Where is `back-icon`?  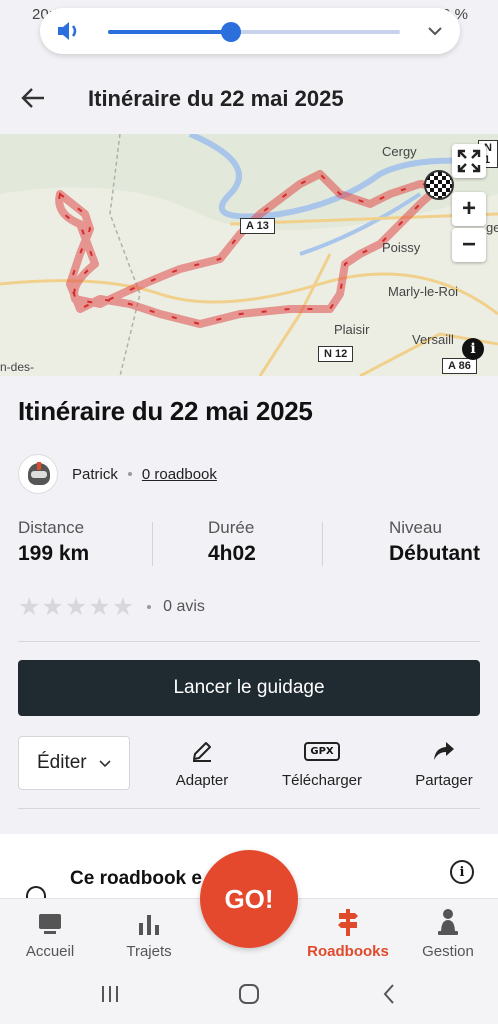 back-icon is located at coordinates (390, 994).